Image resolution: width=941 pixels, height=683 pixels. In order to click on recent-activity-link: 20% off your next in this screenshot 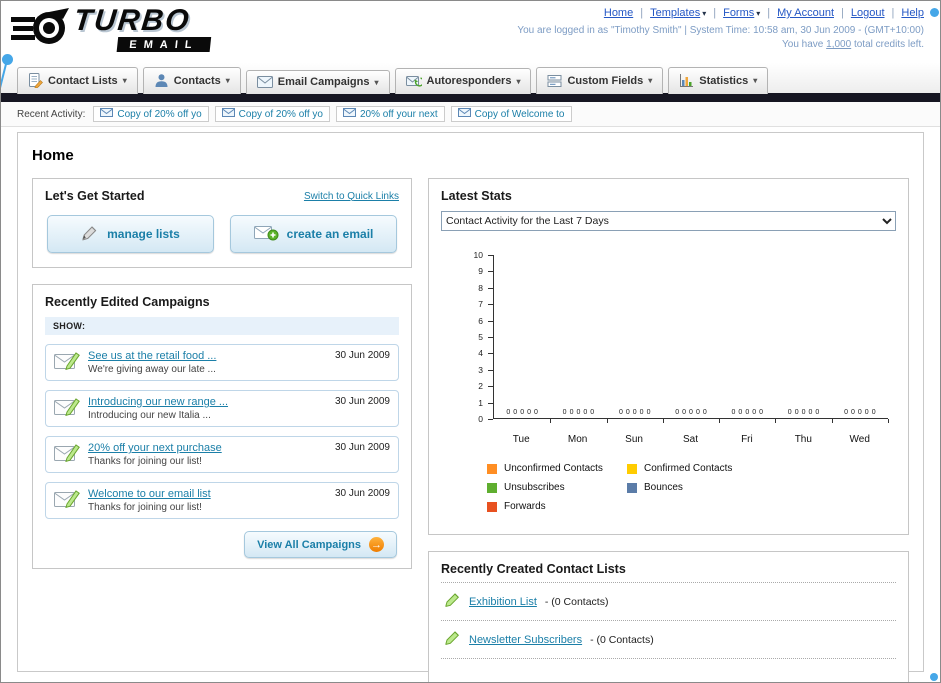, I will do `click(399, 114)`.